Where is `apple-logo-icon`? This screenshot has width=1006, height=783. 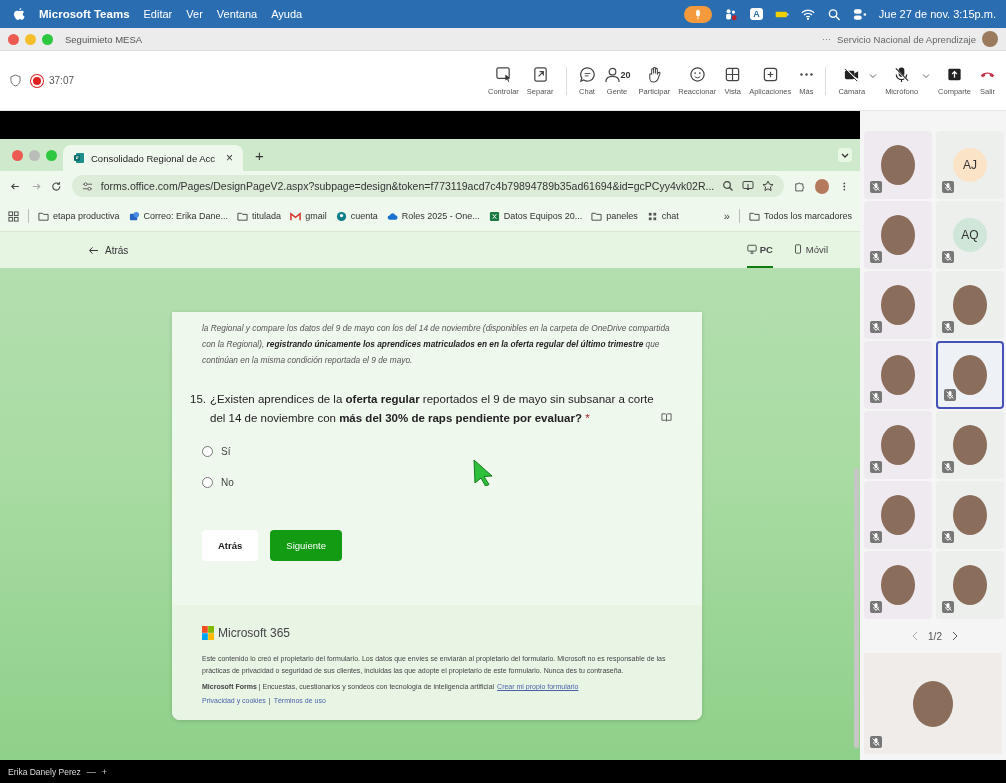 apple-logo-icon is located at coordinates (19, 14).